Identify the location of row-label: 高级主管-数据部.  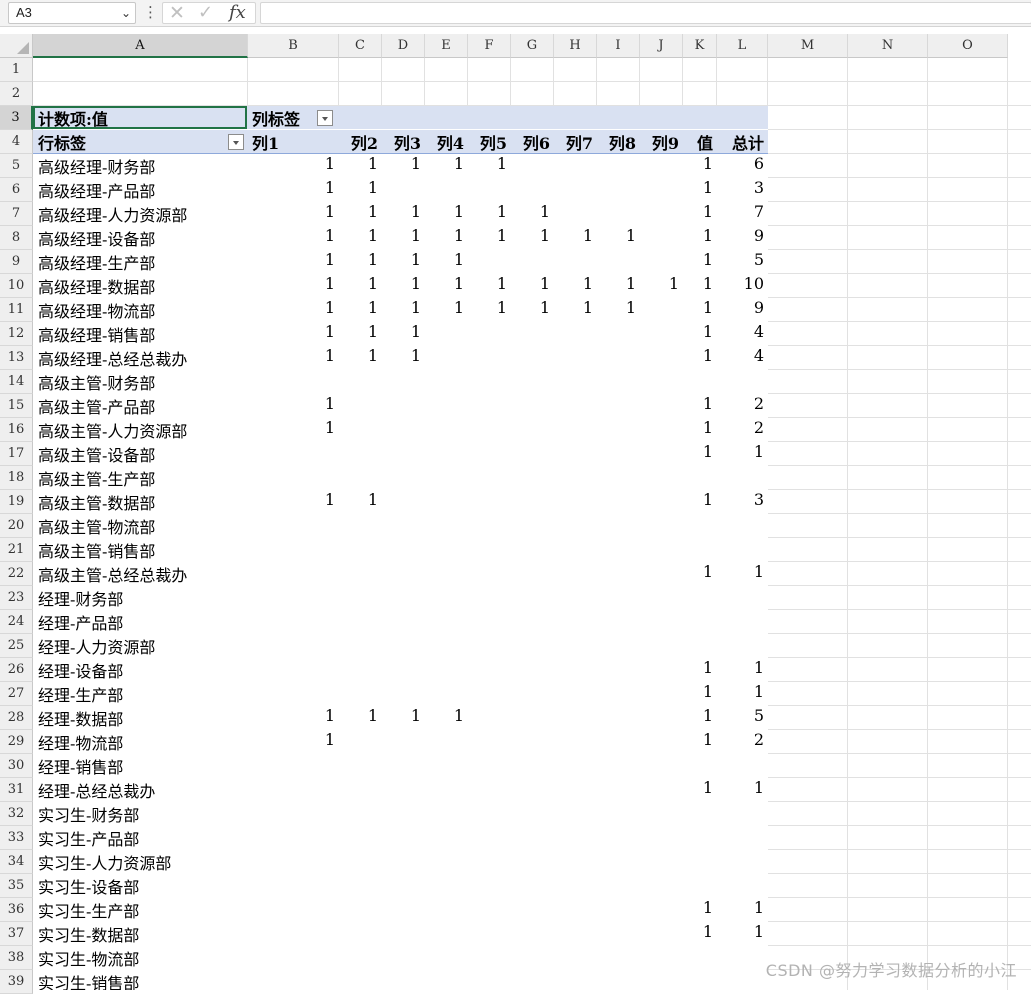
(96, 502).